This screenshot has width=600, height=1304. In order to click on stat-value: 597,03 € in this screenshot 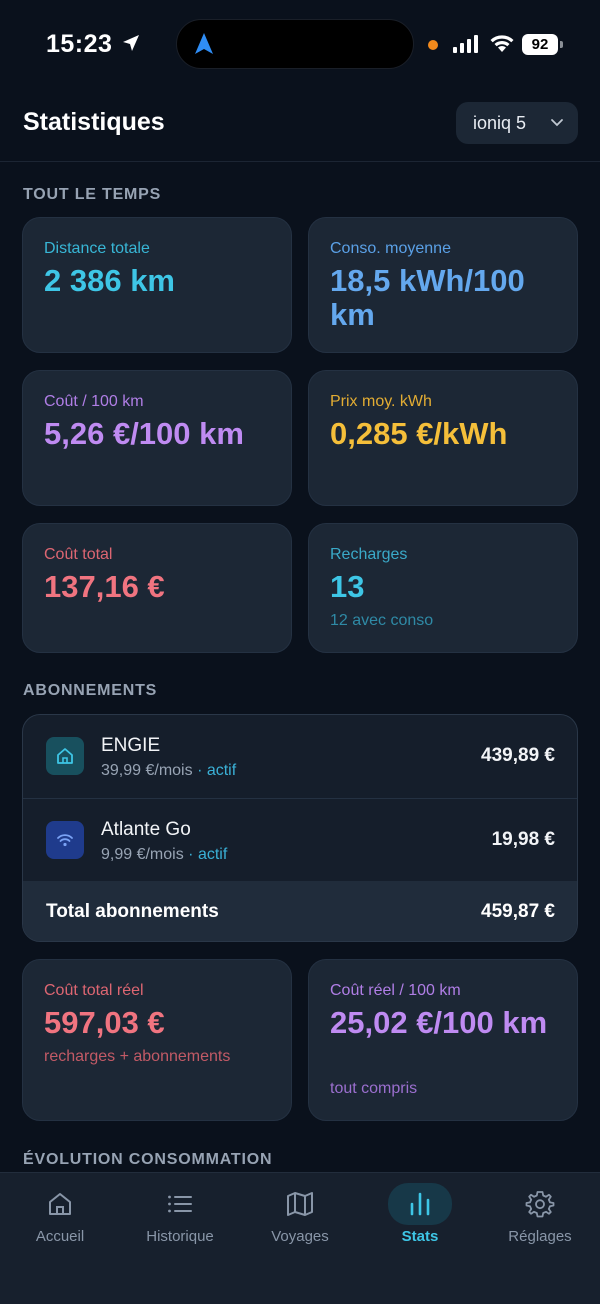, I will do `click(104, 1022)`.